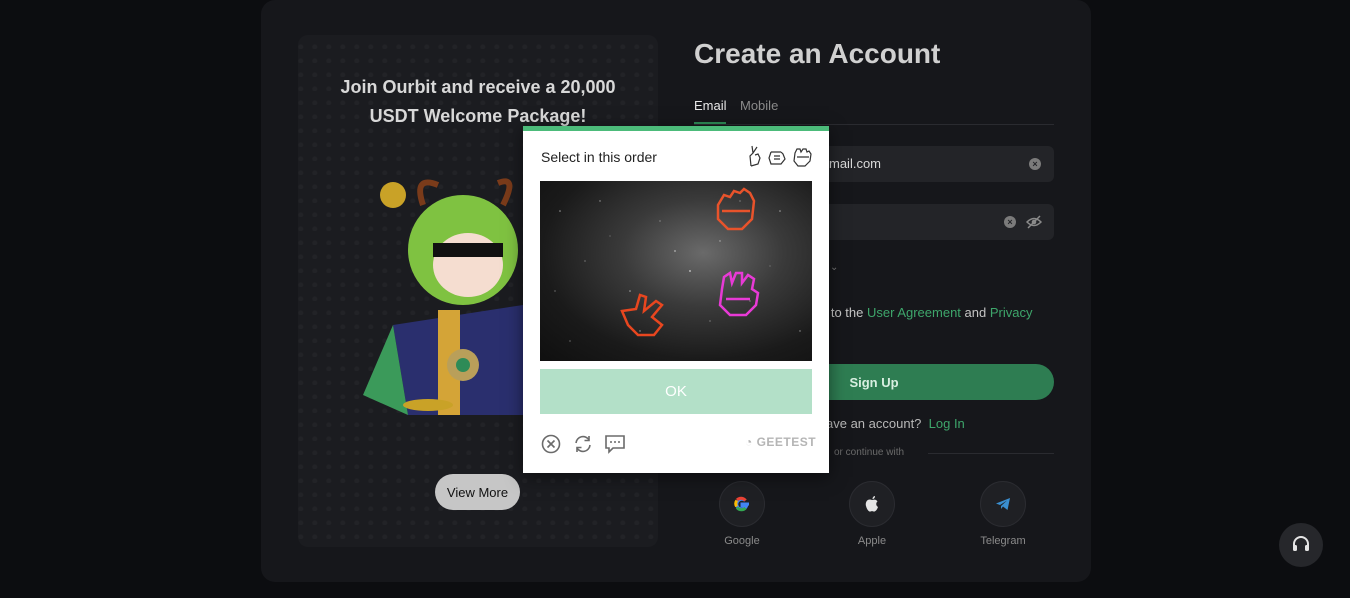 Image resolution: width=1350 pixels, height=598 pixels. What do you see at coordinates (872, 514) in the screenshot?
I see `apple-login-button: Apple` at bounding box center [872, 514].